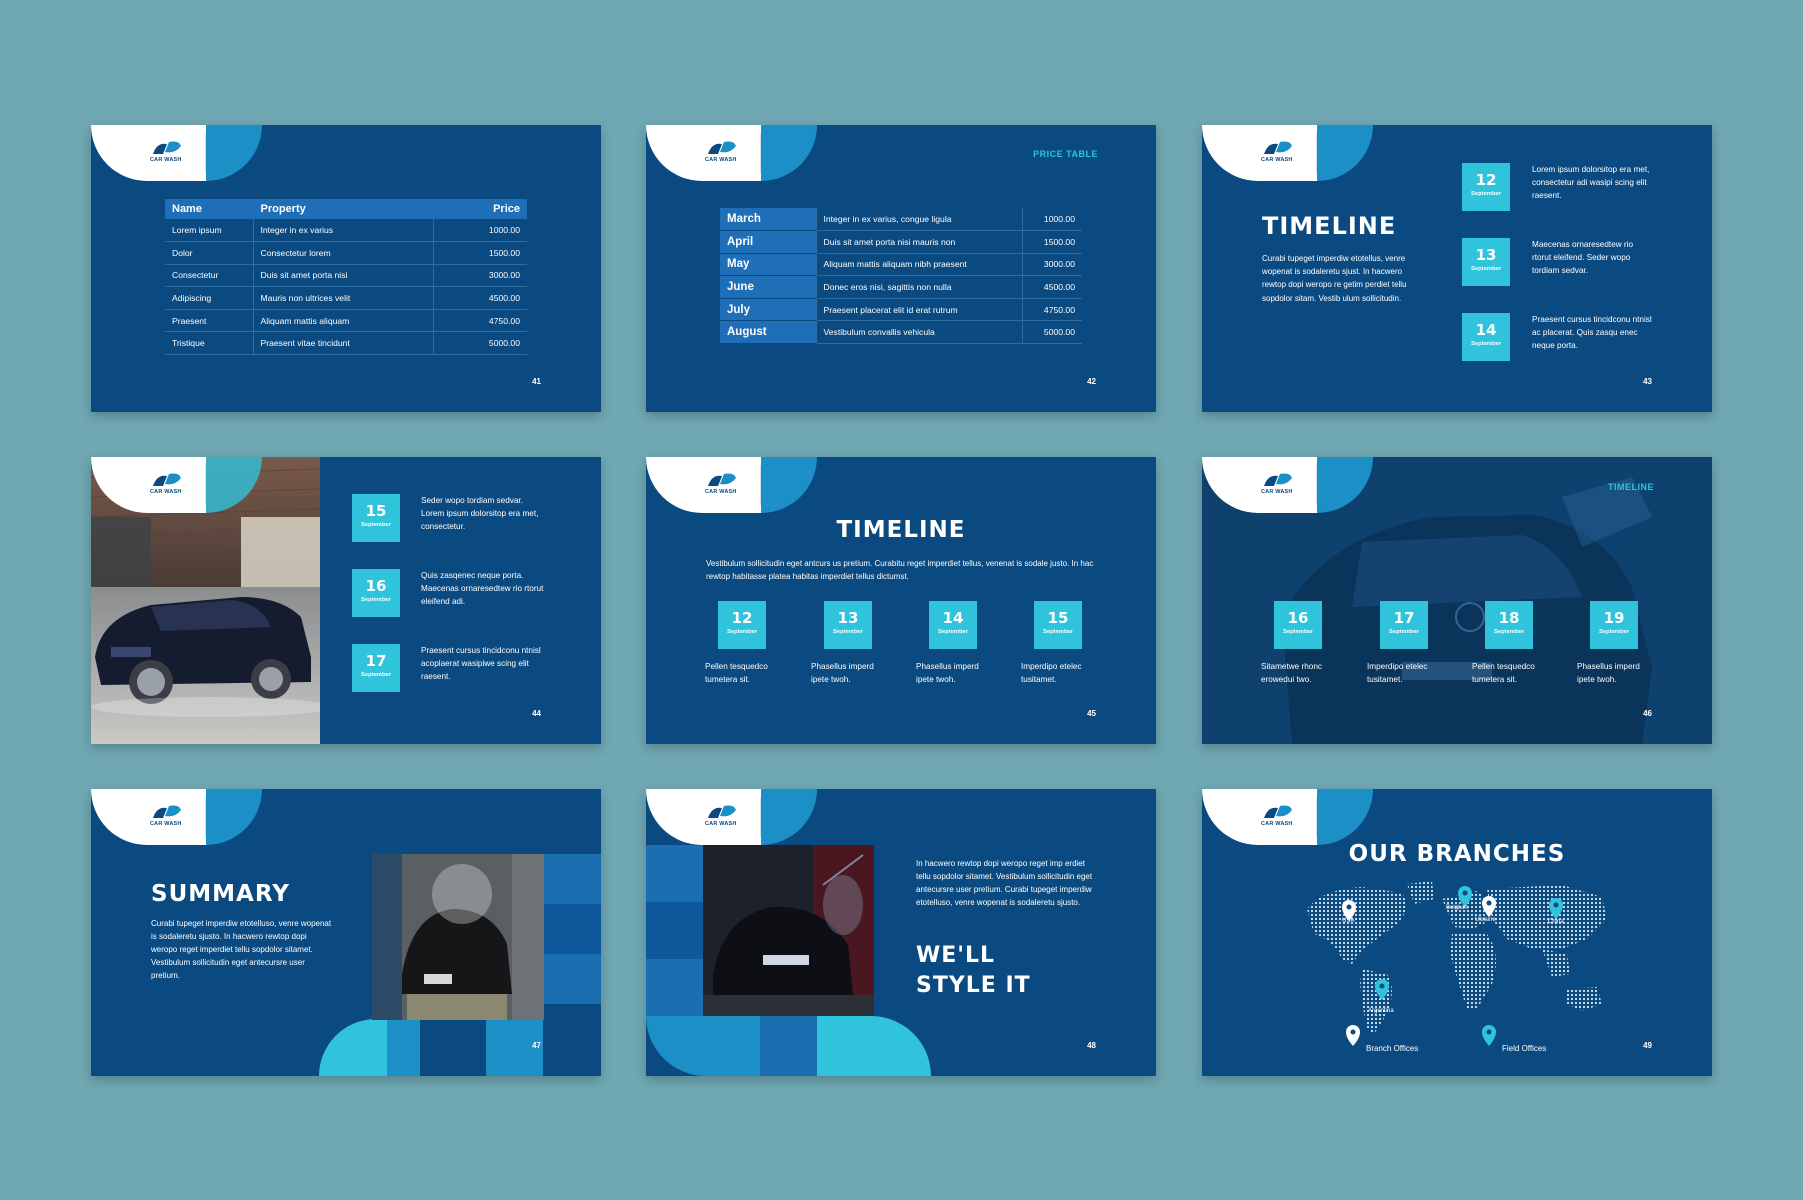 This screenshot has width=1803, height=1200. What do you see at coordinates (919, 287) in the screenshot?
I see `table-cell: Donec eros nisi, sagittis non nulla` at bounding box center [919, 287].